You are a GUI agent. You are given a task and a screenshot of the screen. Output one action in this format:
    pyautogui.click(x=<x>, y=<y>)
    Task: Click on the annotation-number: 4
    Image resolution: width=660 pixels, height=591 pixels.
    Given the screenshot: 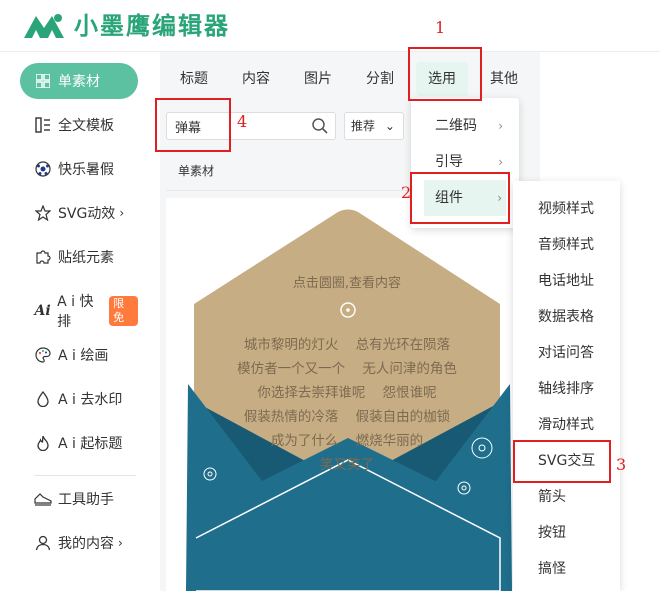 What is the action you would take?
    pyautogui.click(x=242, y=121)
    